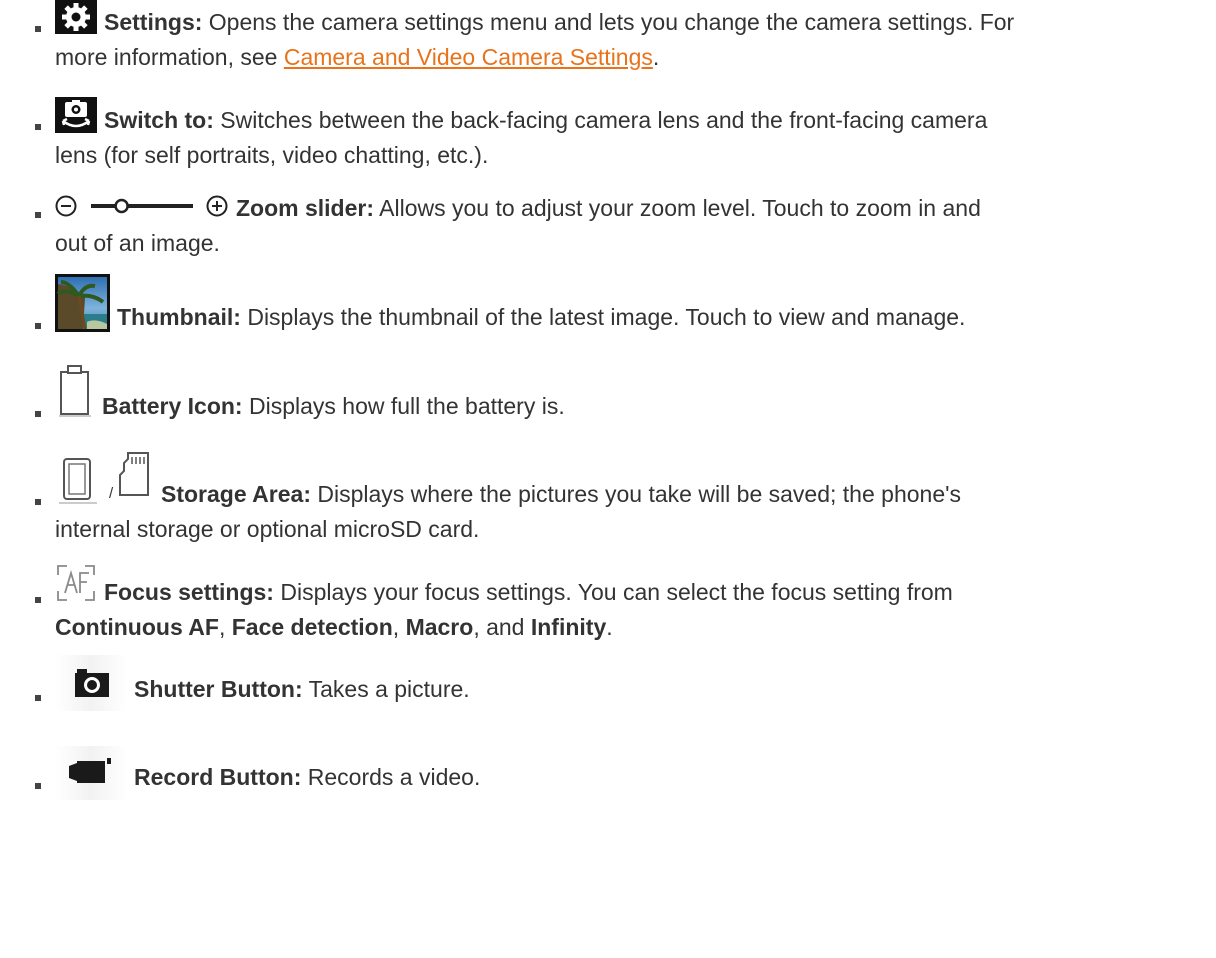 The width and height of the screenshot is (1216, 958). I want to click on item-label: Switch to:, so click(159, 120).